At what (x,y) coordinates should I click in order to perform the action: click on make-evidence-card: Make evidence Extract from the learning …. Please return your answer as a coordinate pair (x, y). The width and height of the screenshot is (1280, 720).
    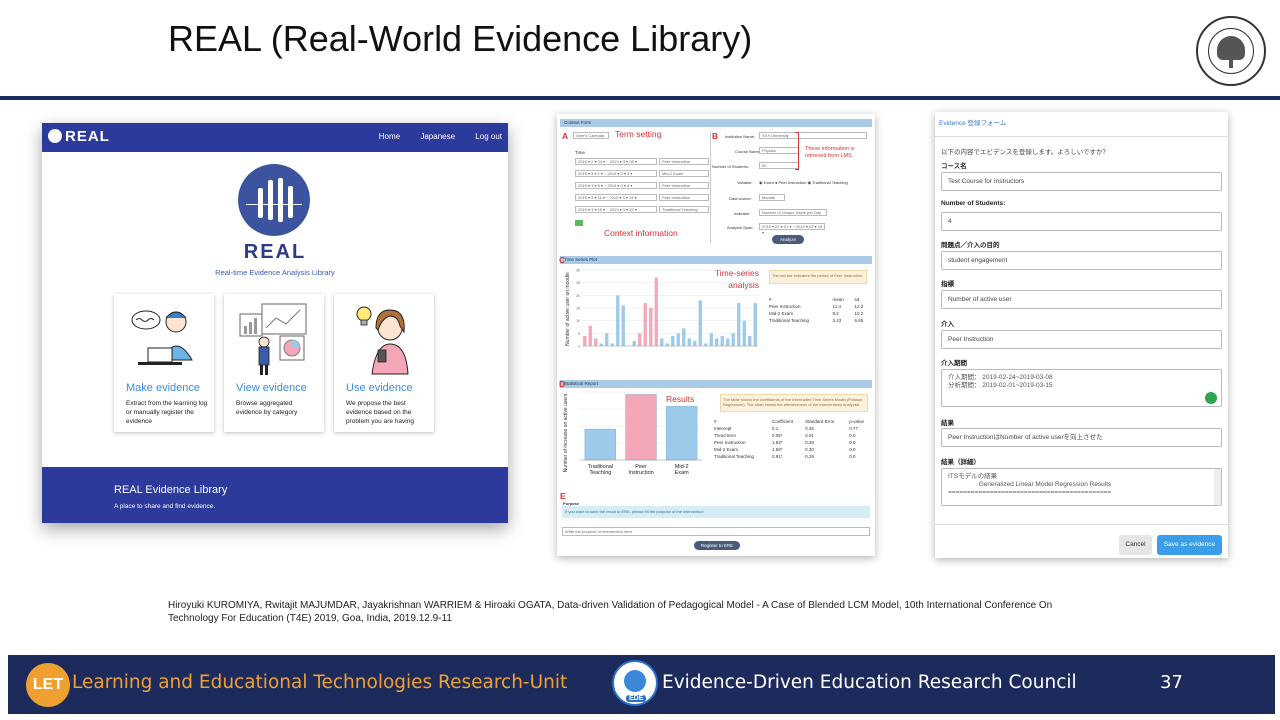
    Looking at the image, I should click on (164, 363).